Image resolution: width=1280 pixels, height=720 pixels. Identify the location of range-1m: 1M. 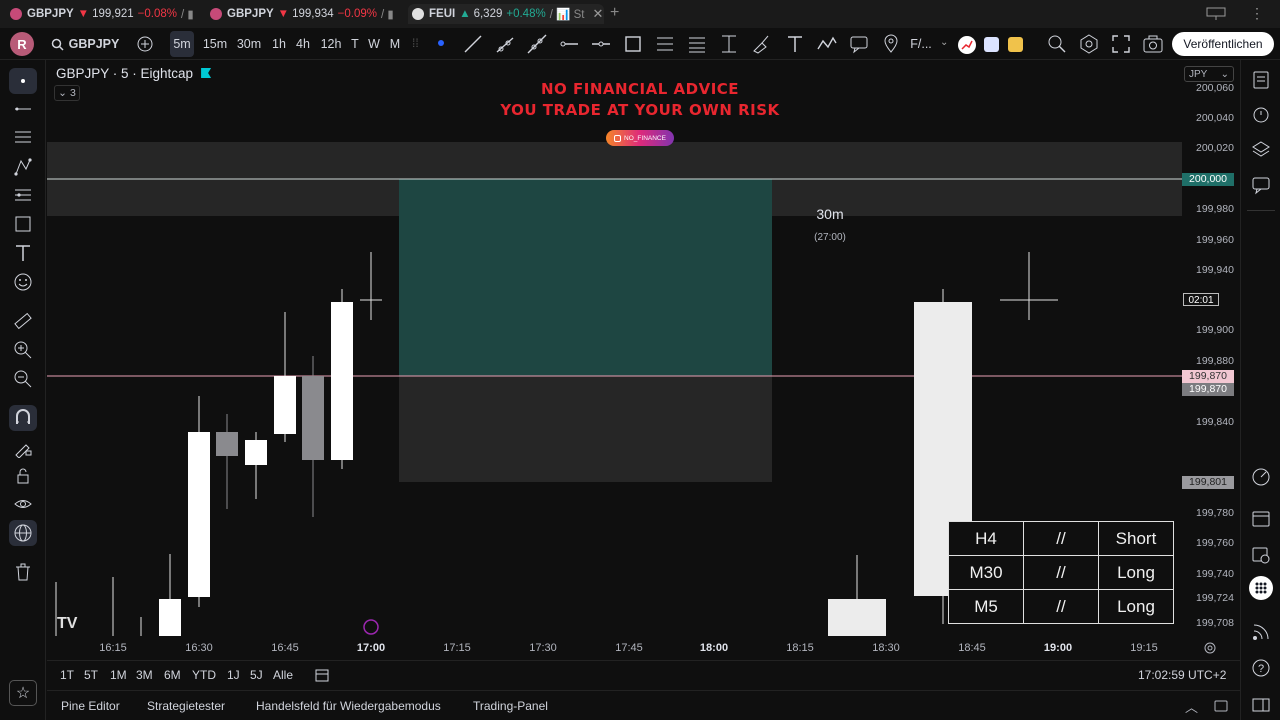
(118, 675).